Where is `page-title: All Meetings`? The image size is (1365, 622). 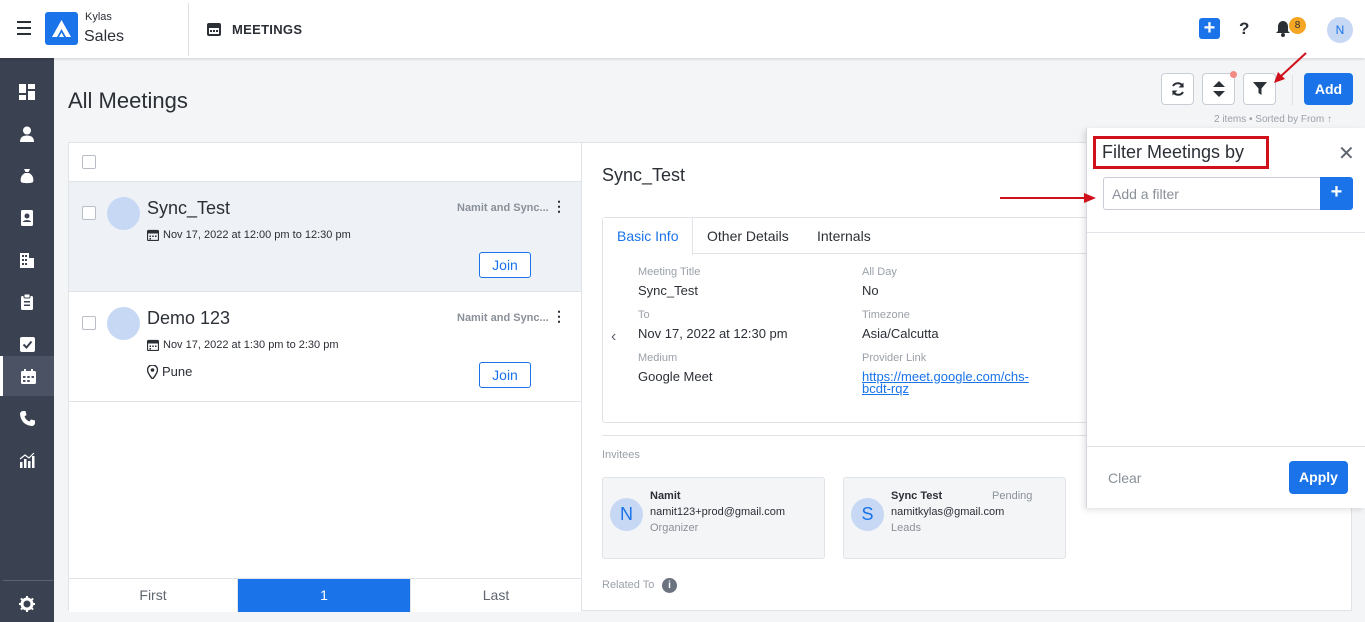 page-title: All Meetings is located at coordinates (128, 100).